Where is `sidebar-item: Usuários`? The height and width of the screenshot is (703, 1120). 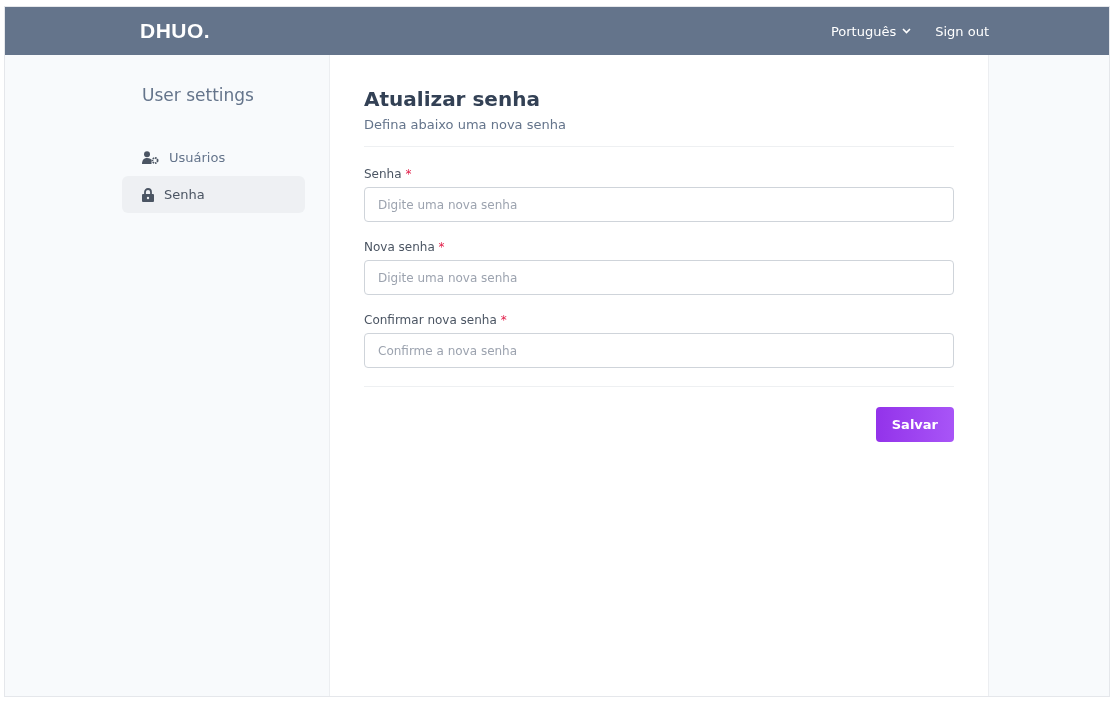
sidebar-item: Usuários is located at coordinates (213, 157).